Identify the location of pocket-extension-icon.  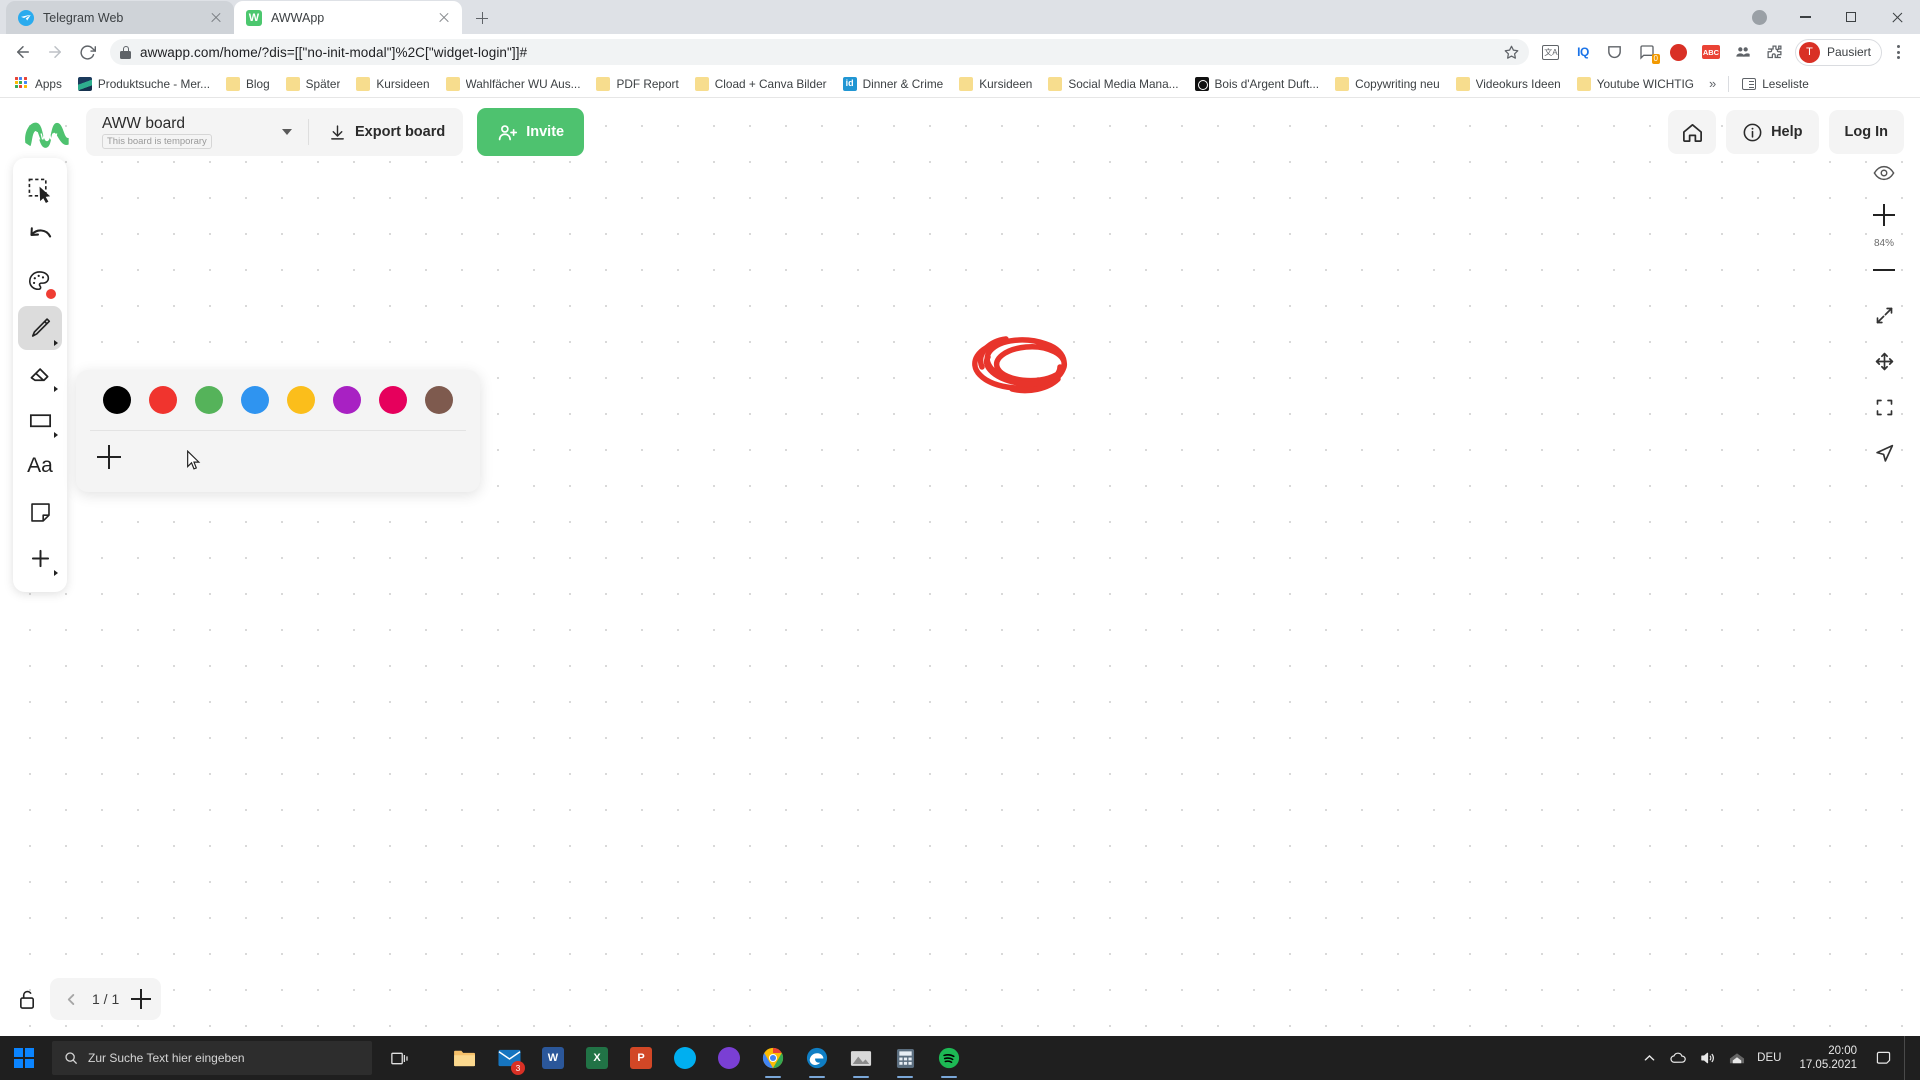
(1615, 52).